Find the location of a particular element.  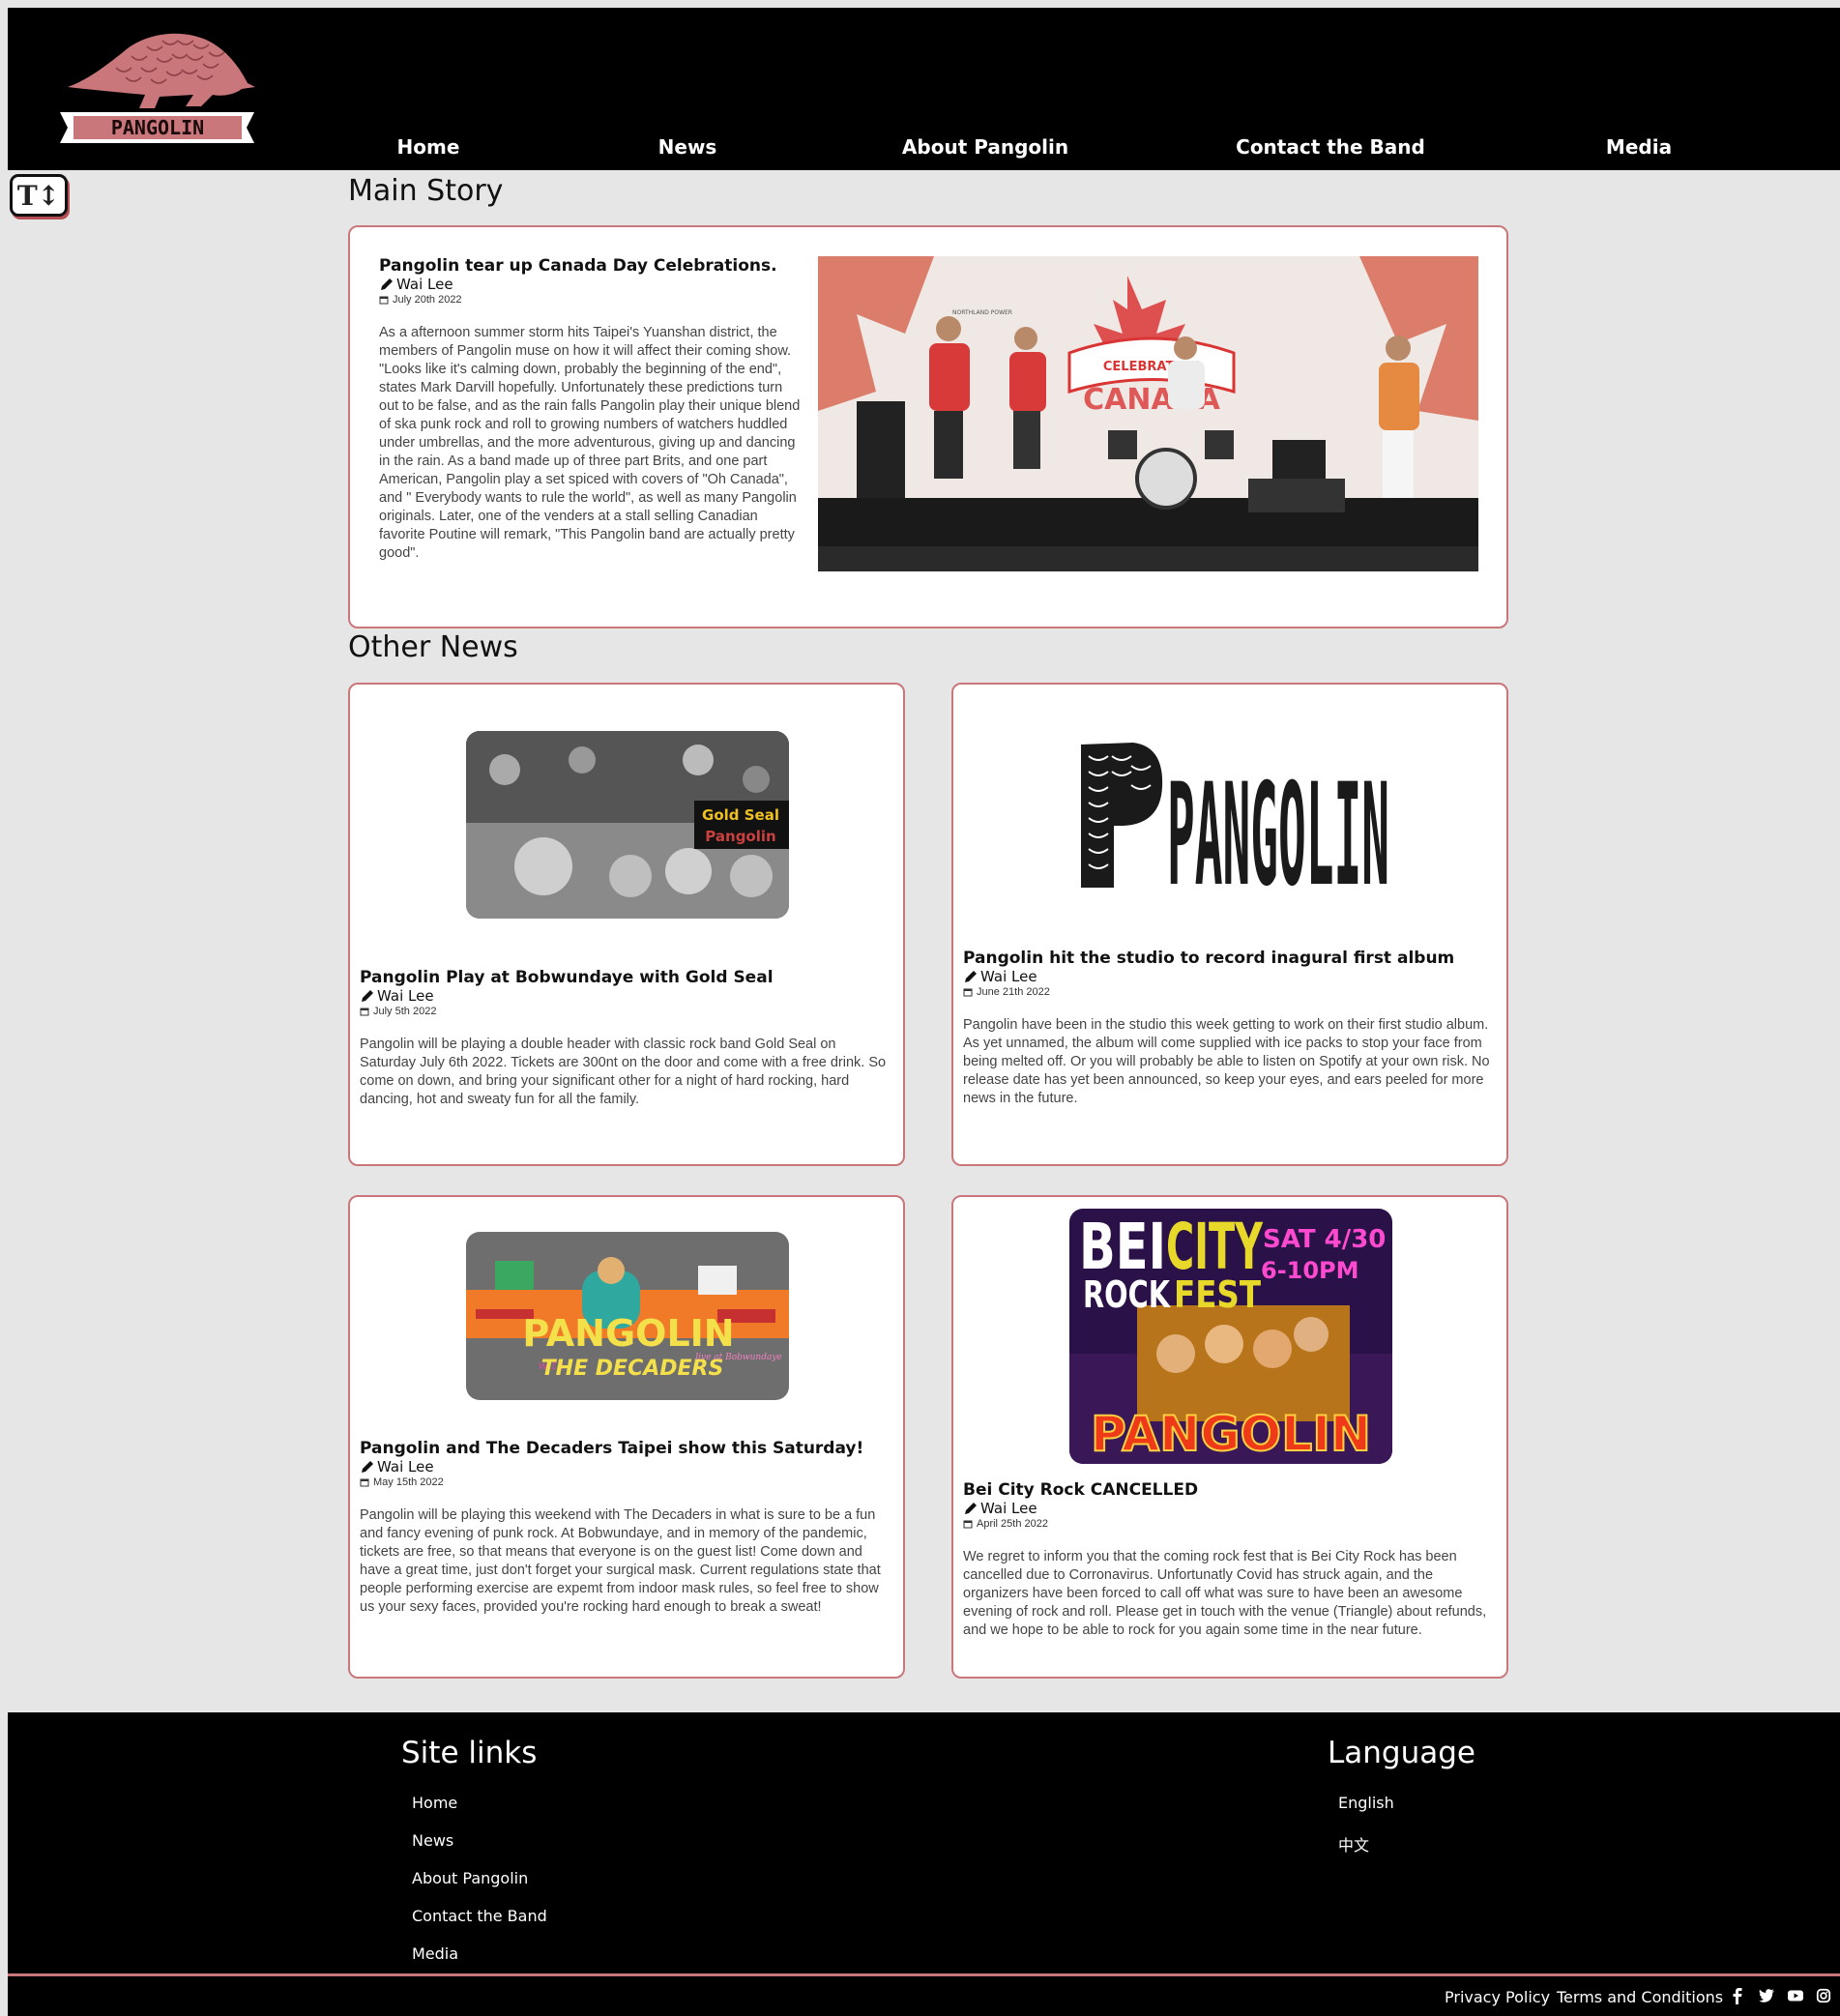

language-heading: Language is located at coordinates (1402, 1753).